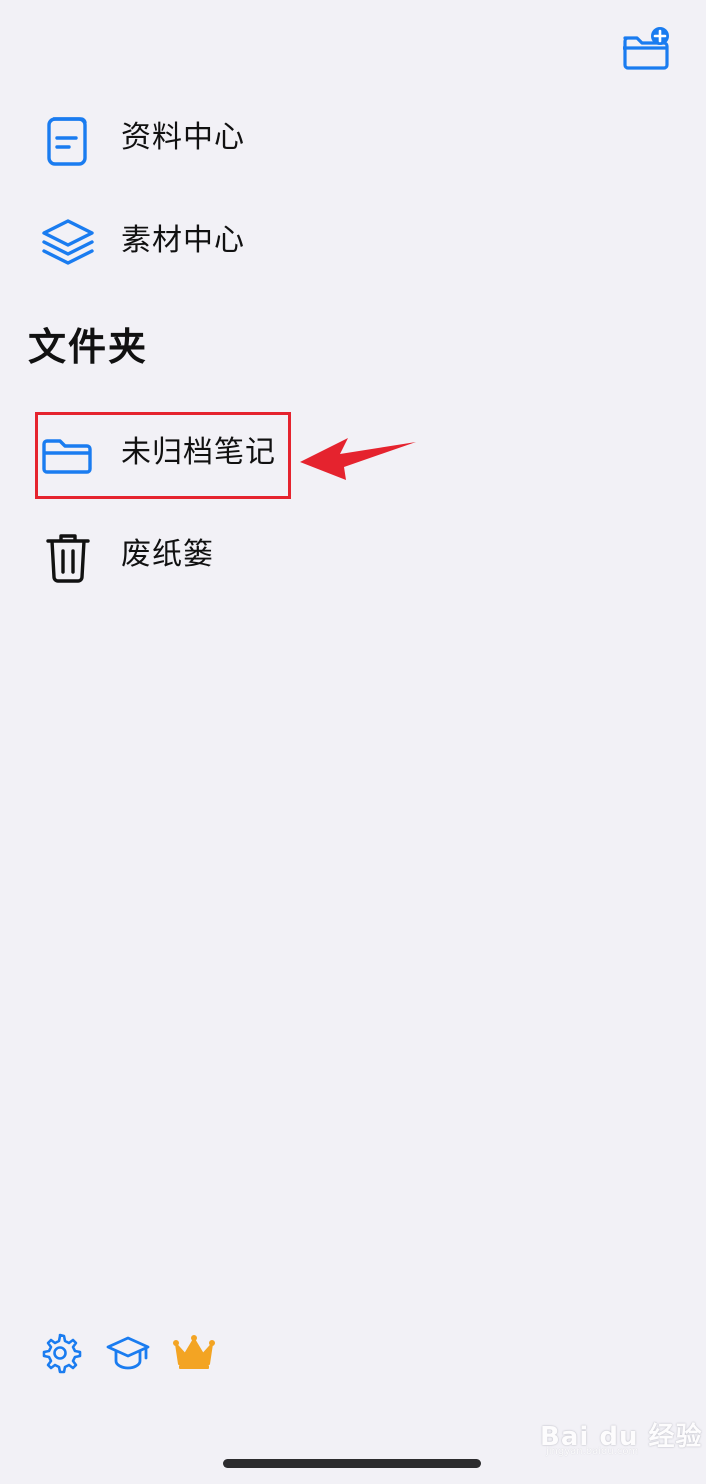  Describe the element at coordinates (68, 243) in the screenshot. I see `layers-stack-icon` at that location.